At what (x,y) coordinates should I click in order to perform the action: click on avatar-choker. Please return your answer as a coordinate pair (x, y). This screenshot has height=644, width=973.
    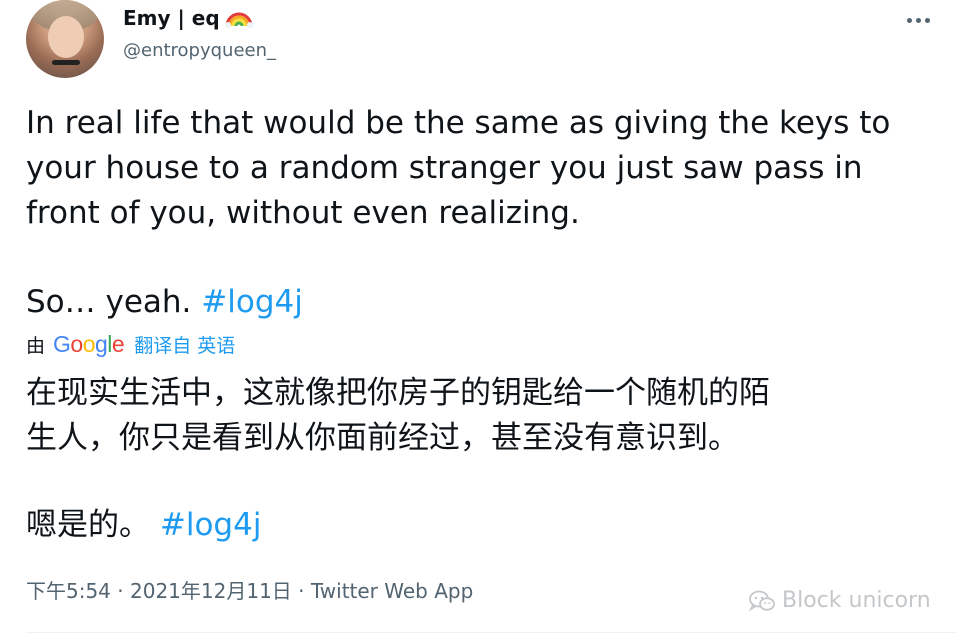
    Looking at the image, I should click on (66, 62).